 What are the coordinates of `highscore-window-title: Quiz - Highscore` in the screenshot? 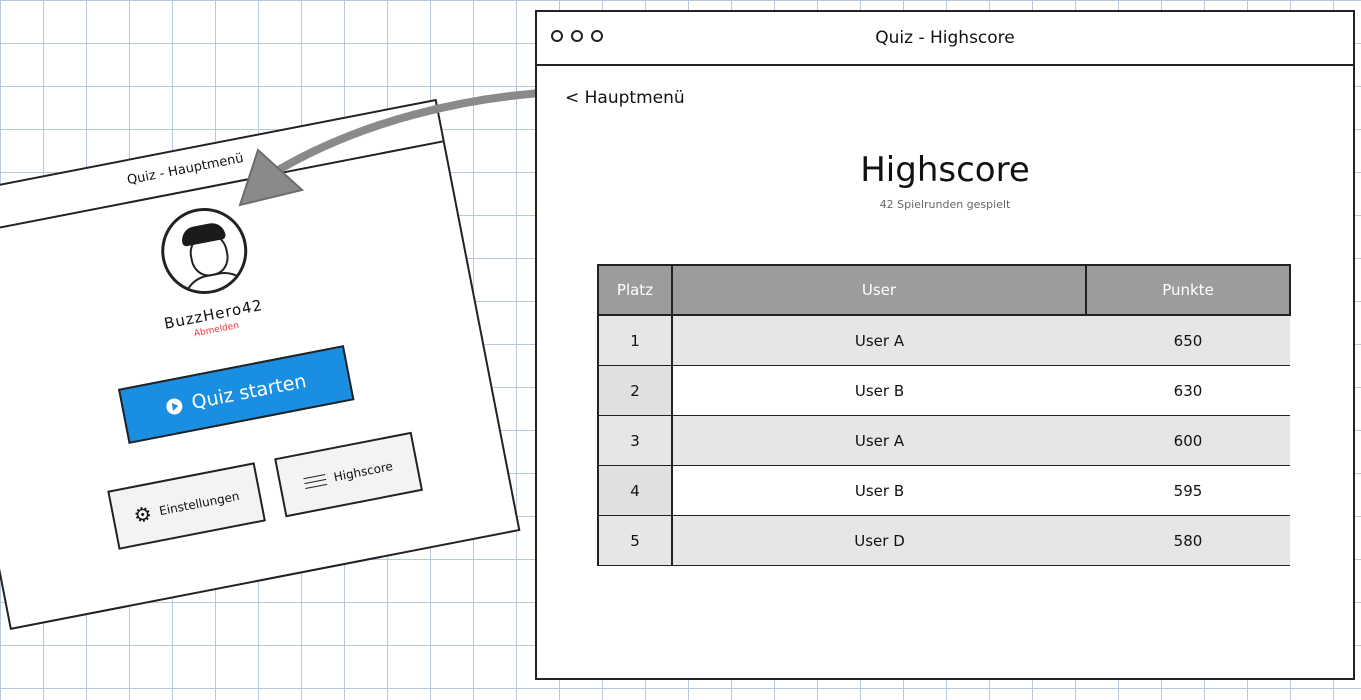 It's located at (945, 38).